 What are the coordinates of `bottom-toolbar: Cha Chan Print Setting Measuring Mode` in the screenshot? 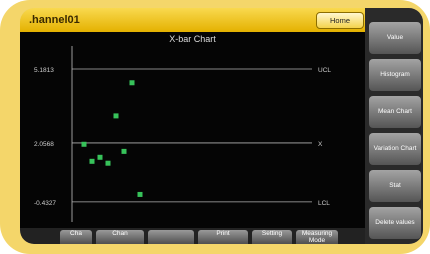 It's located at (192, 236).